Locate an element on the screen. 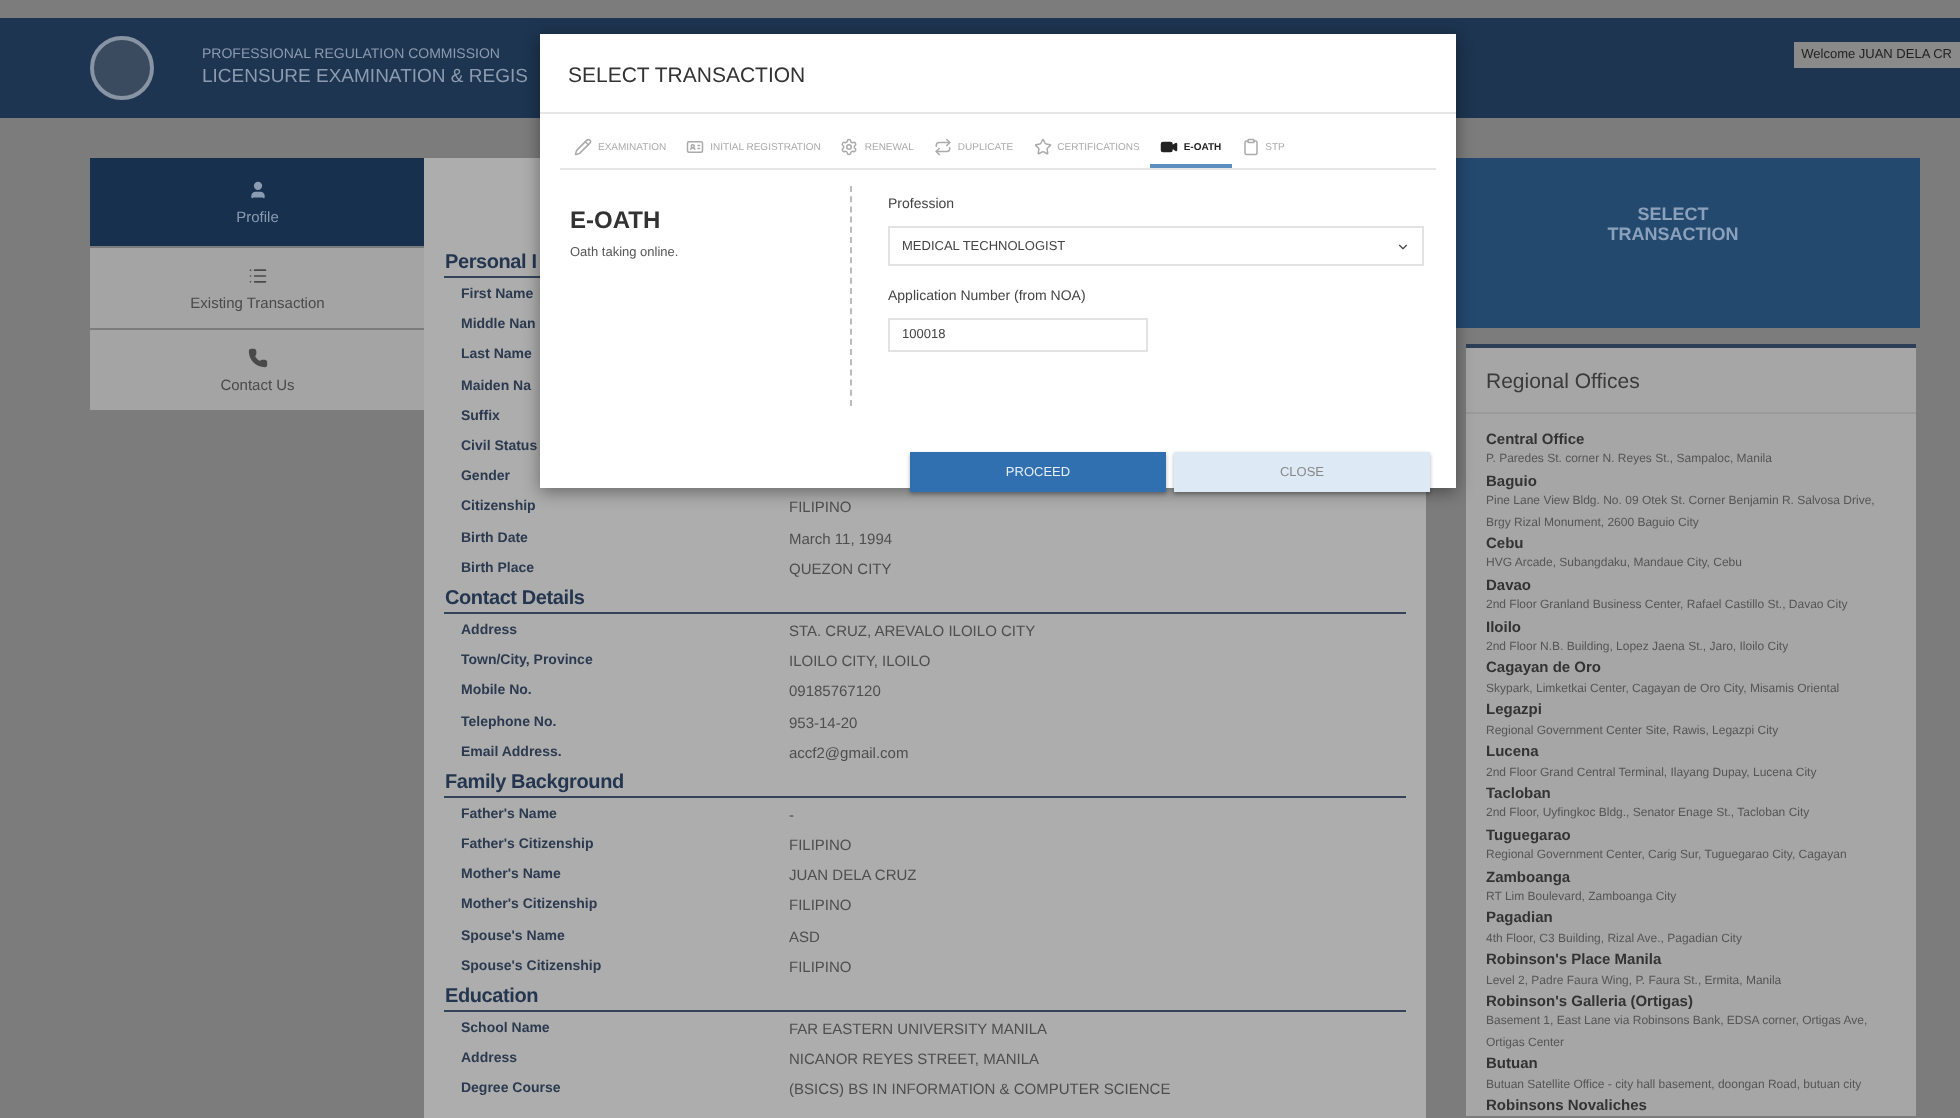 Image resolution: width=1960 pixels, height=1118 pixels. card-title: Regional Offices is located at coordinates (1691, 381).